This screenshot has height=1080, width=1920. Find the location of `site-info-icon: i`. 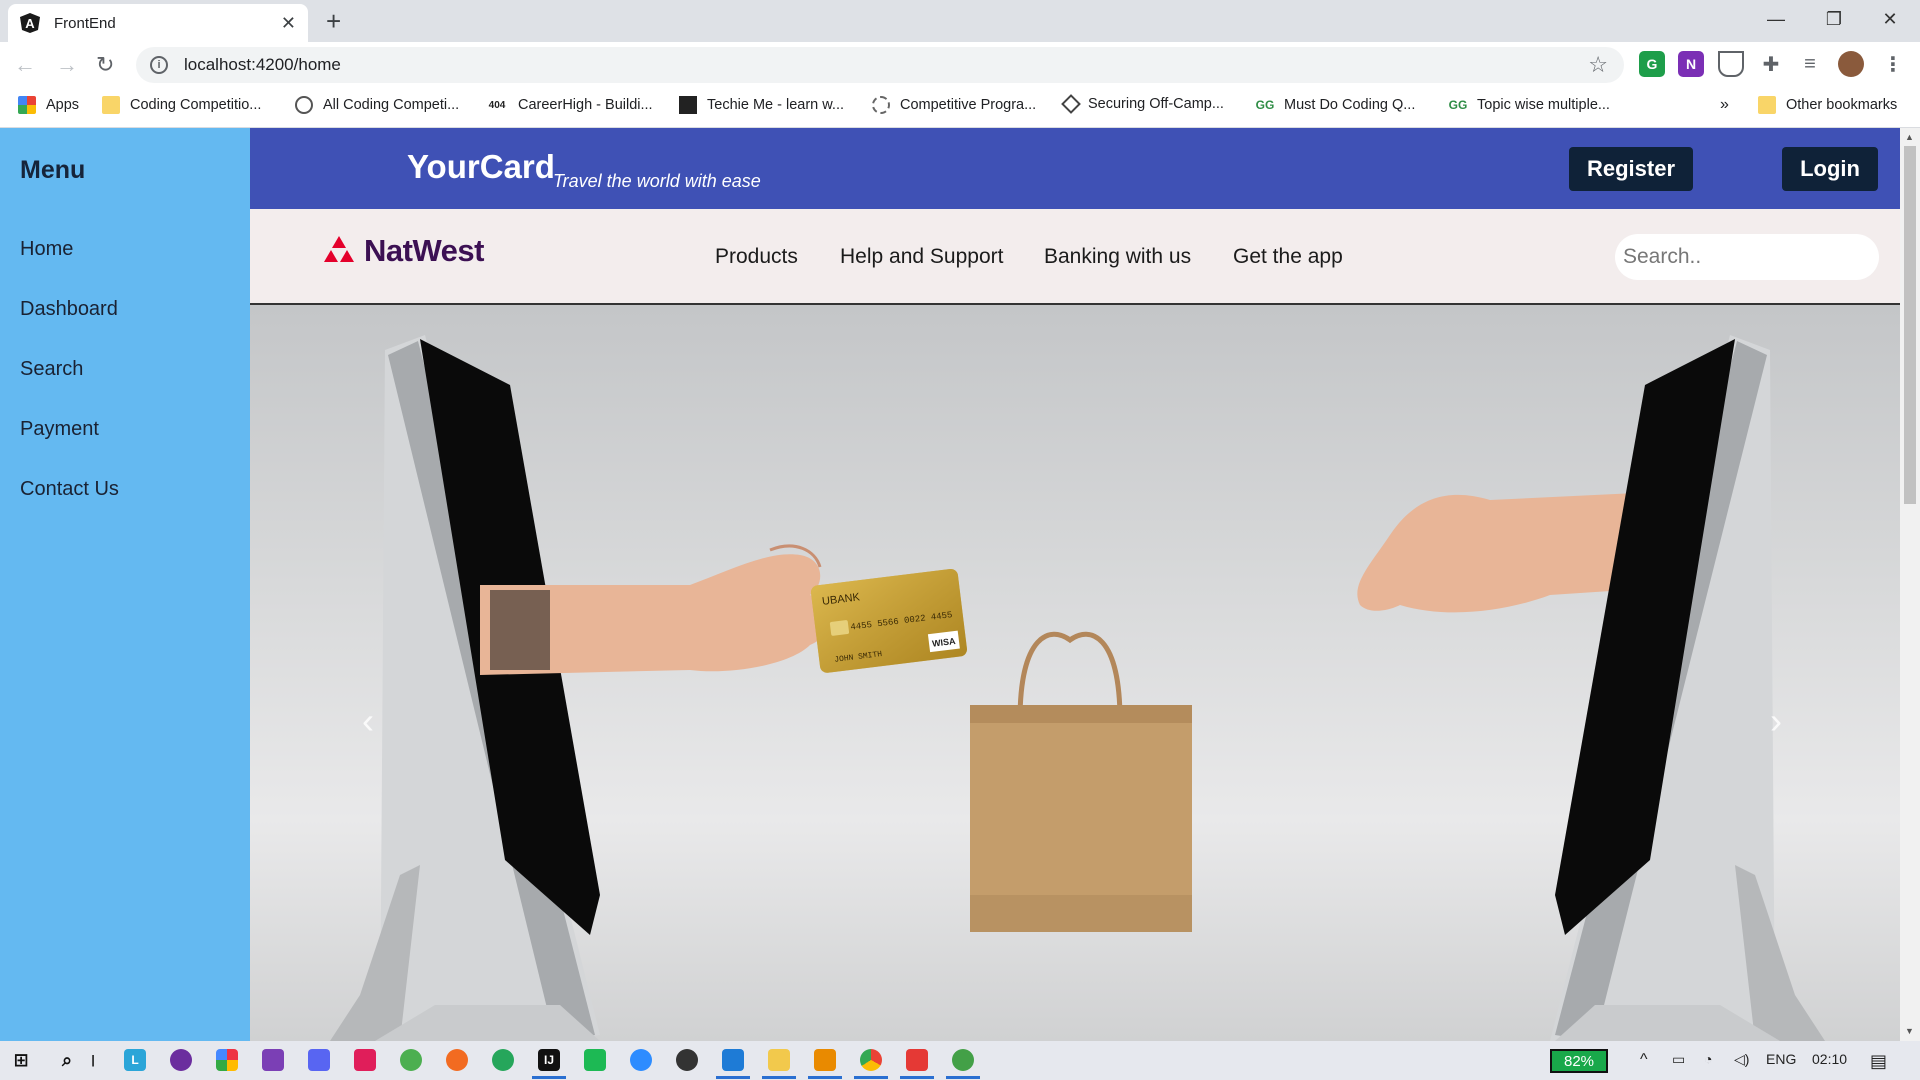

site-info-icon: i is located at coordinates (159, 65).